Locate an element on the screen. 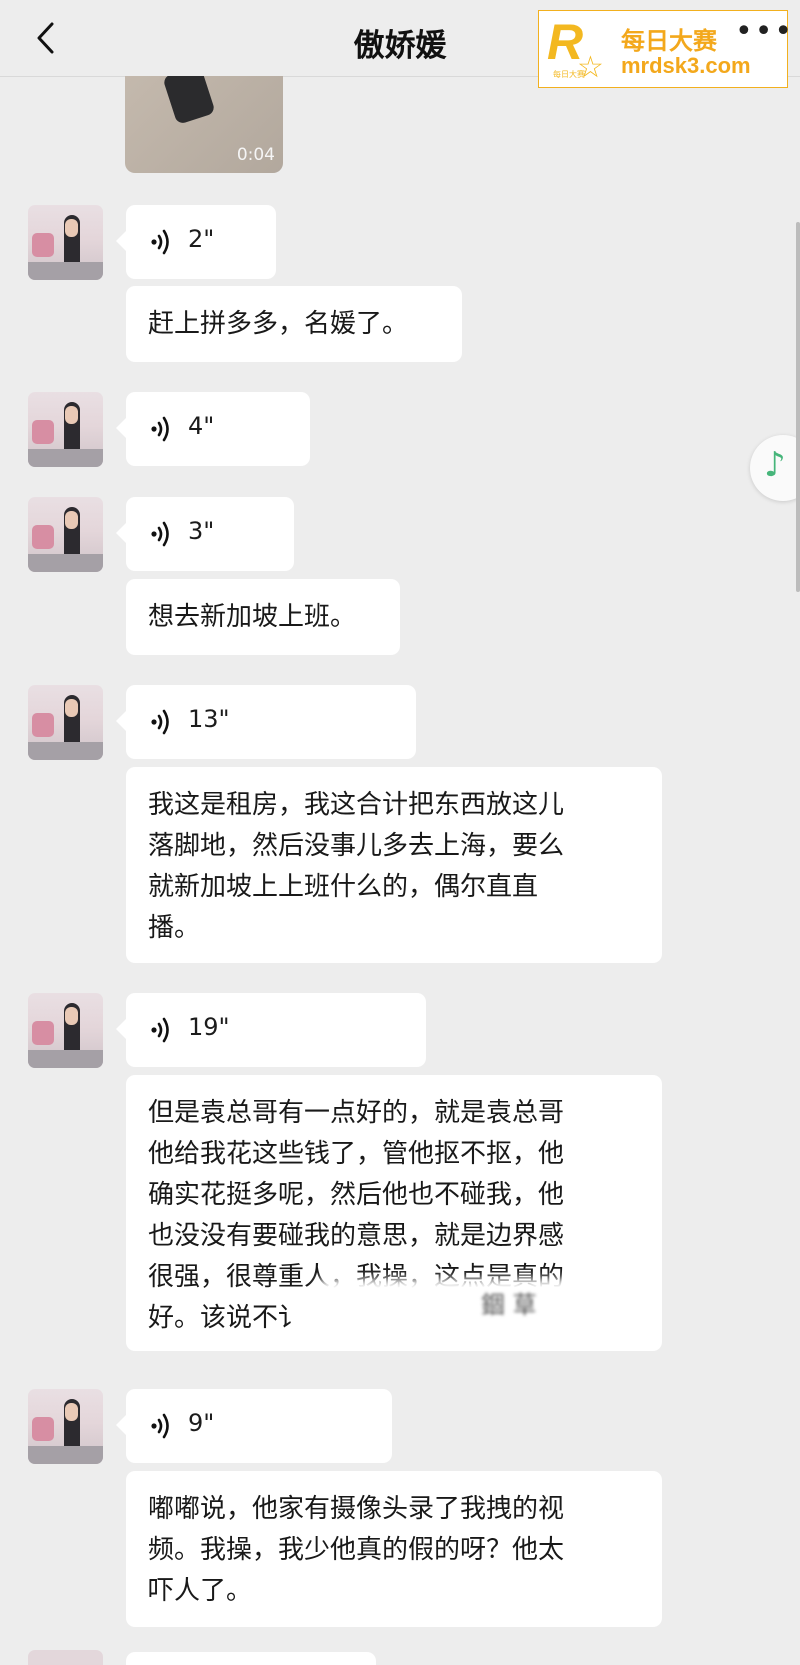 This screenshot has height=1665, width=800. more-options-icon: ••• is located at coordinates (764, 32).